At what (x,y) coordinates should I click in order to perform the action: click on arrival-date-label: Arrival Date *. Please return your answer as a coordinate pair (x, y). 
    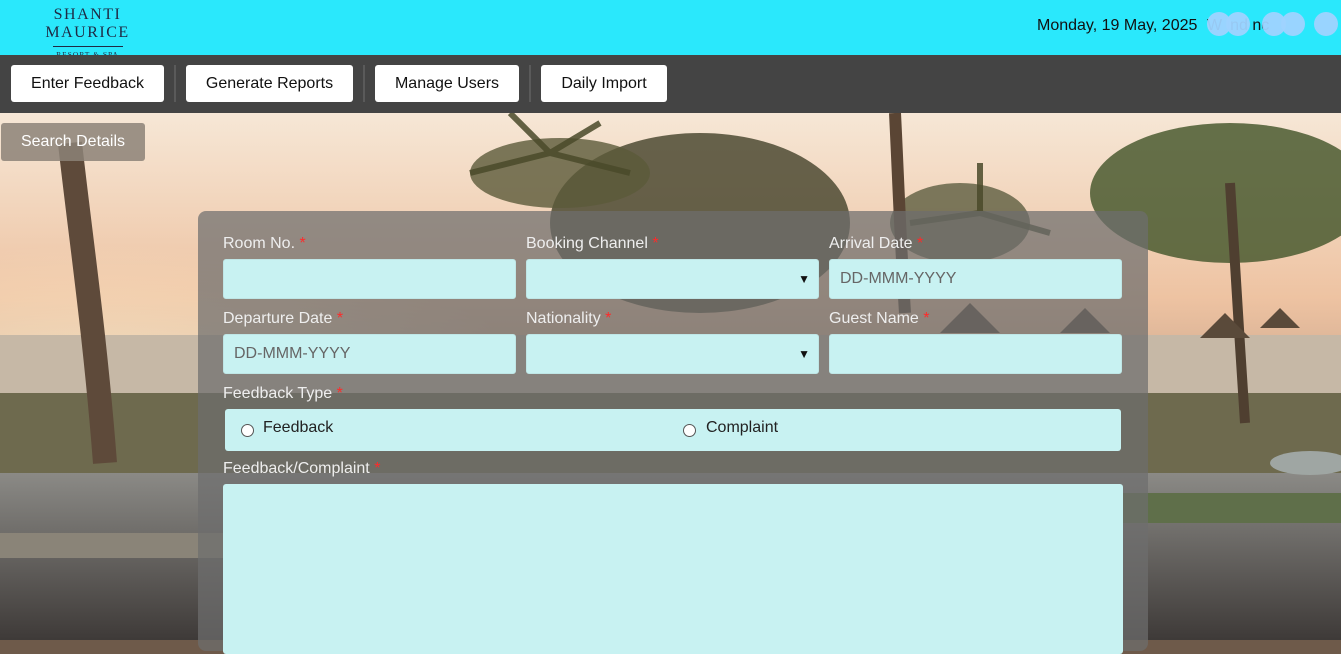
    Looking at the image, I should click on (876, 244).